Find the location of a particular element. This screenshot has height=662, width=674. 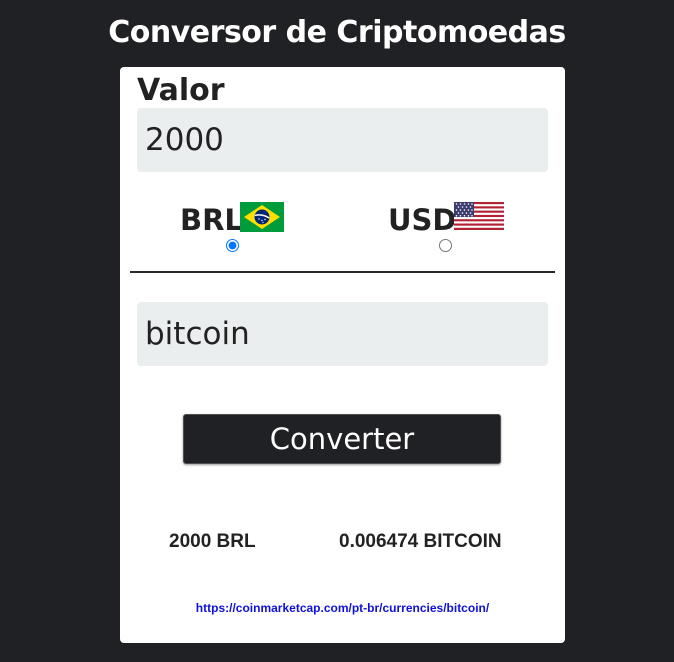

currency-option-usd: USD is located at coordinates (447, 230).